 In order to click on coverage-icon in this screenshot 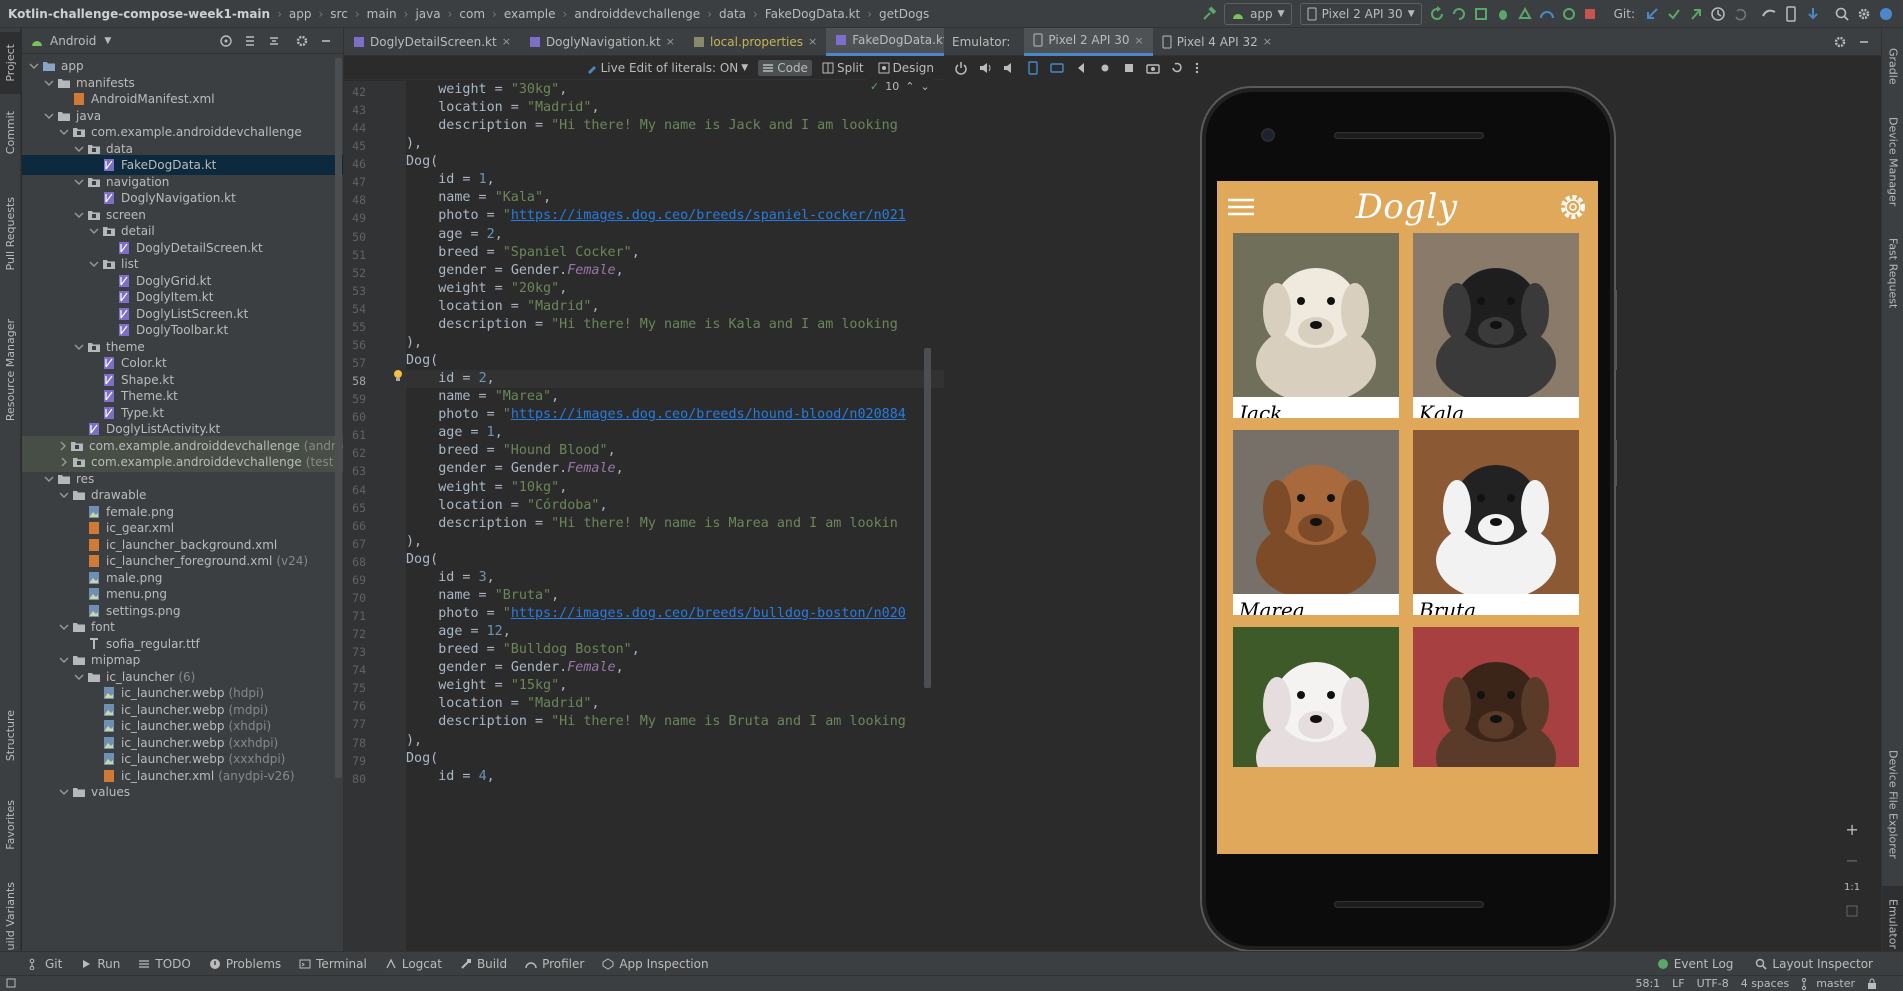, I will do `click(1525, 14)`.